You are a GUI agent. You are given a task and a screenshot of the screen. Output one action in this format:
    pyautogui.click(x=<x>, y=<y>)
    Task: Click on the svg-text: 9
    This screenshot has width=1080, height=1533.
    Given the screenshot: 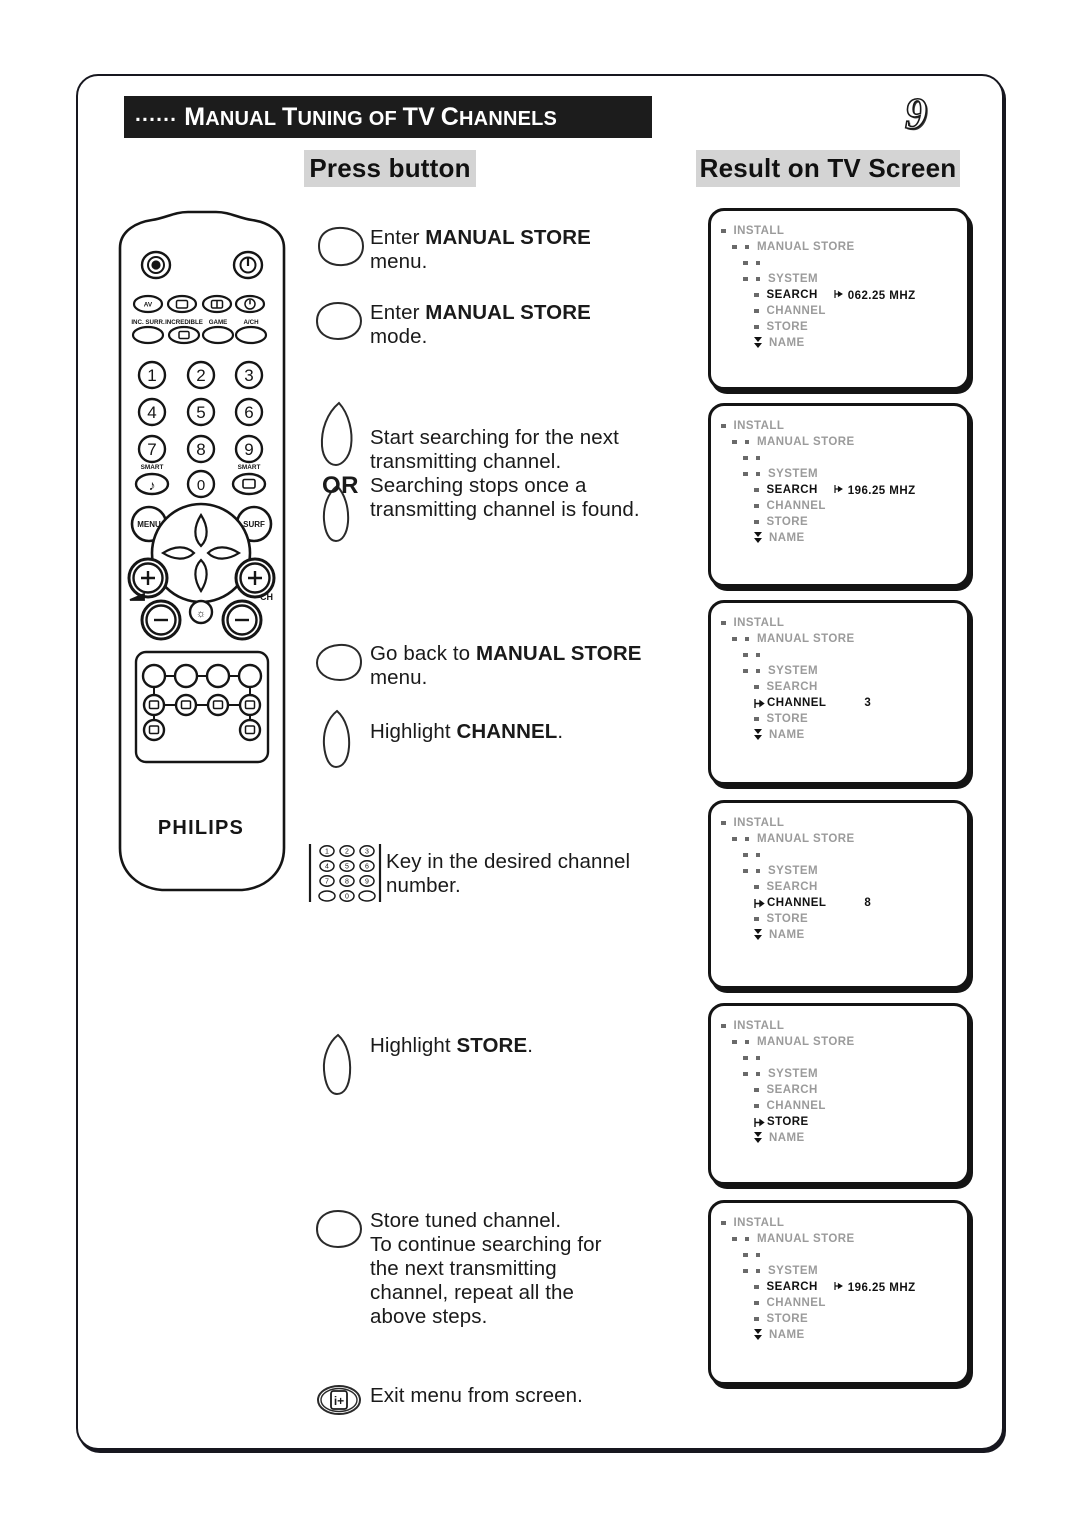 What is the action you would take?
    pyautogui.click(x=248, y=449)
    